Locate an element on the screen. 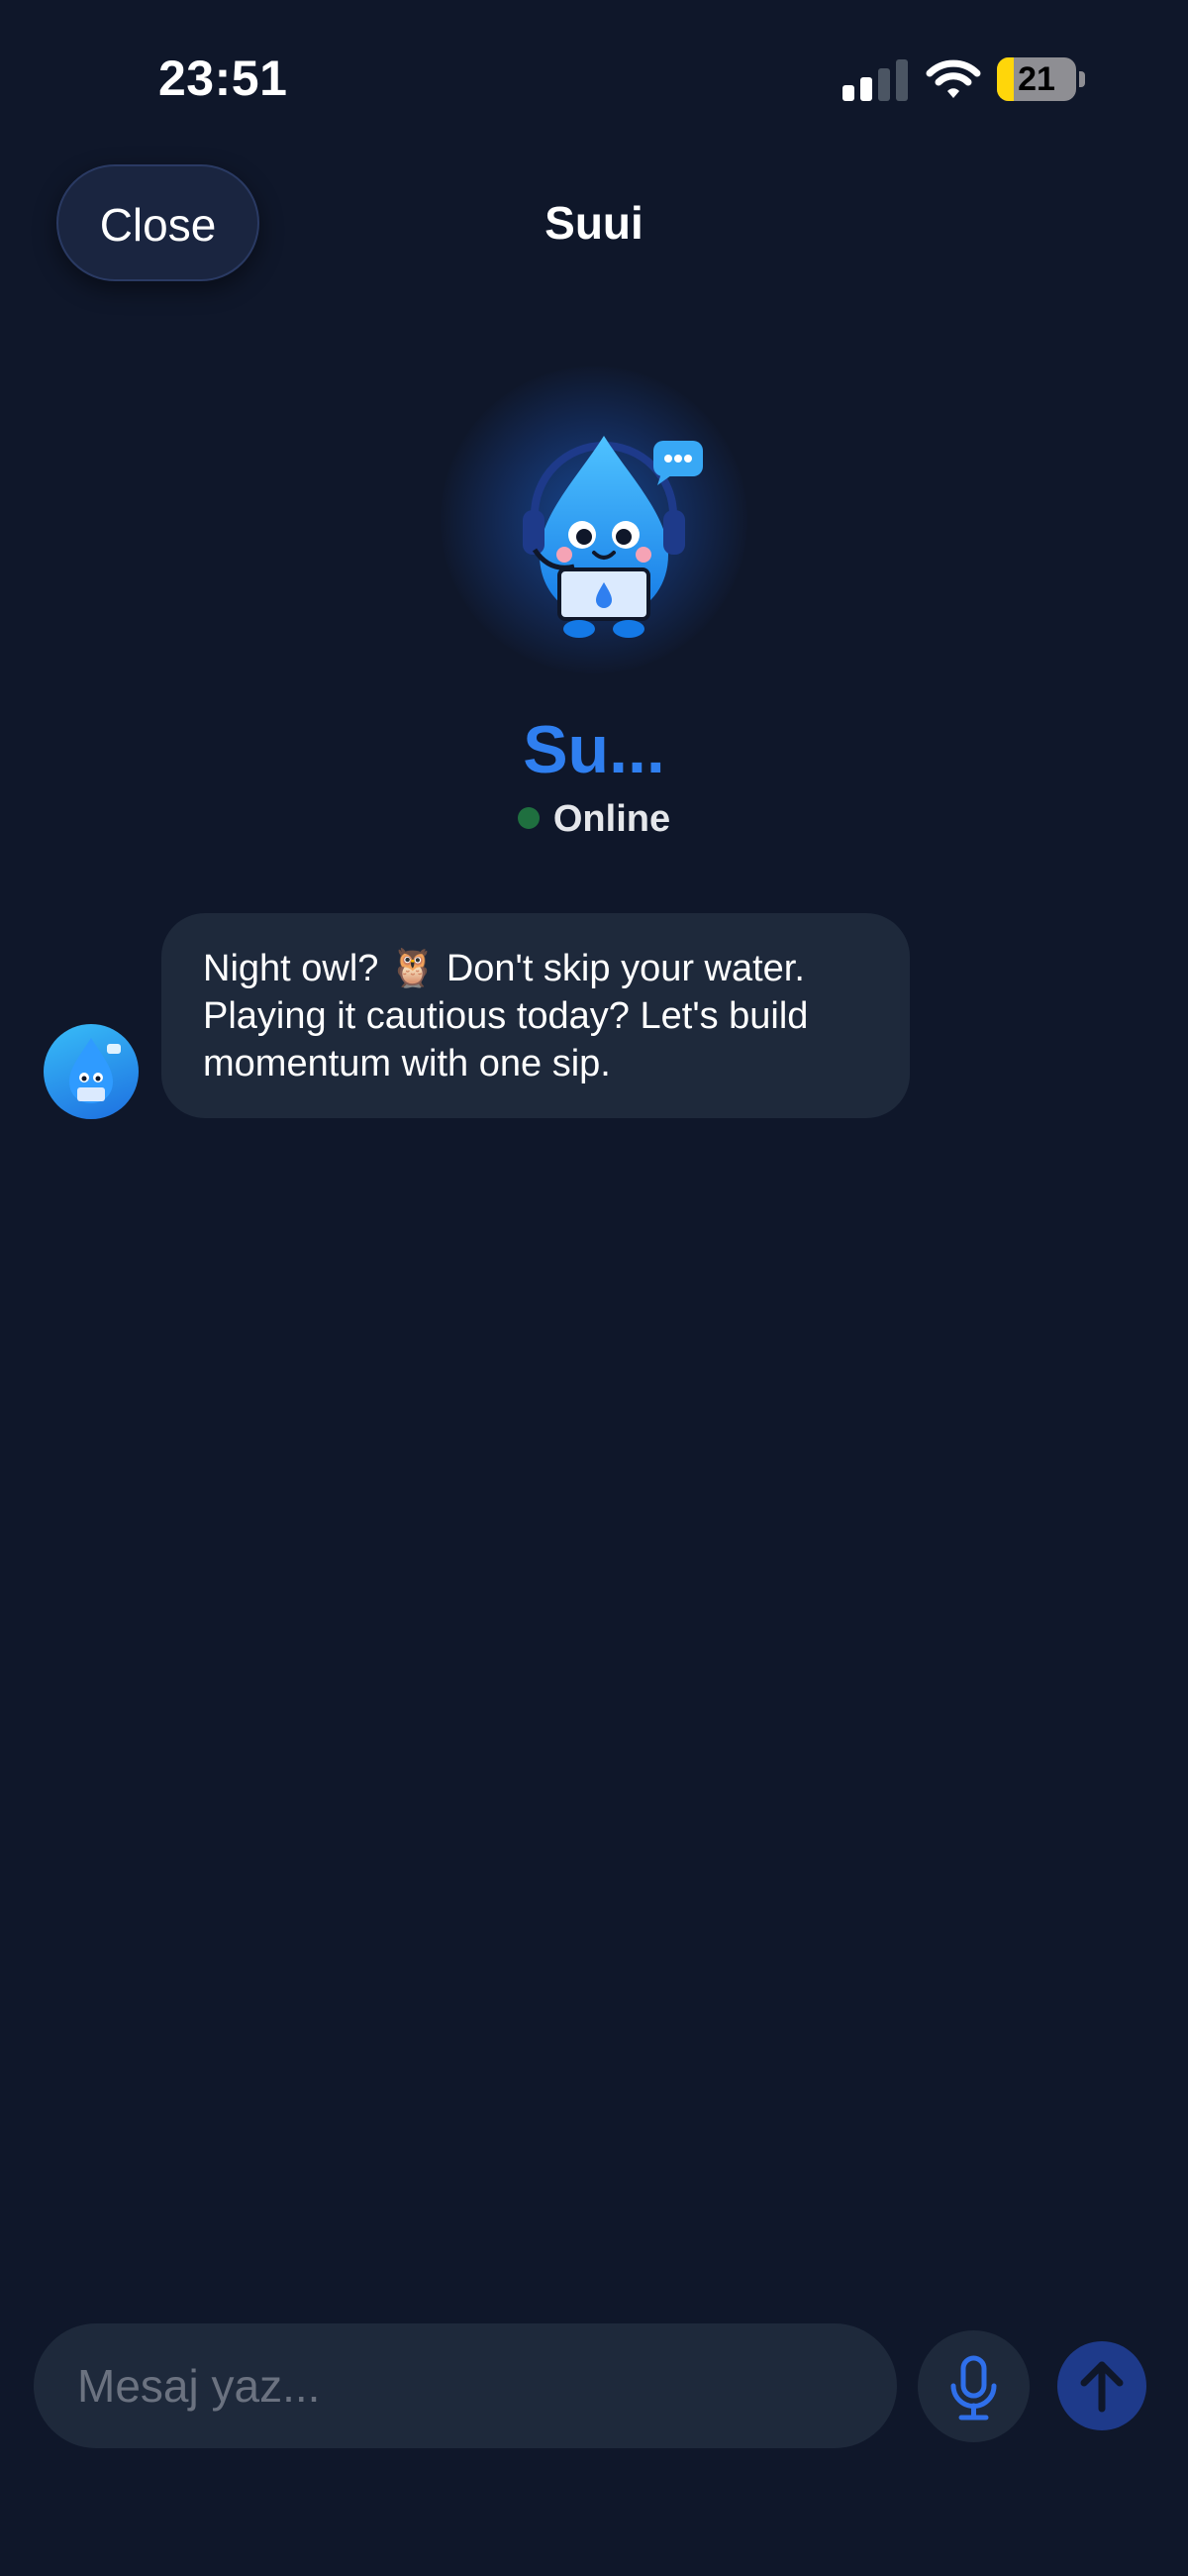 This screenshot has width=1188, height=2576. message-input is located at coordinates (465, 2385).